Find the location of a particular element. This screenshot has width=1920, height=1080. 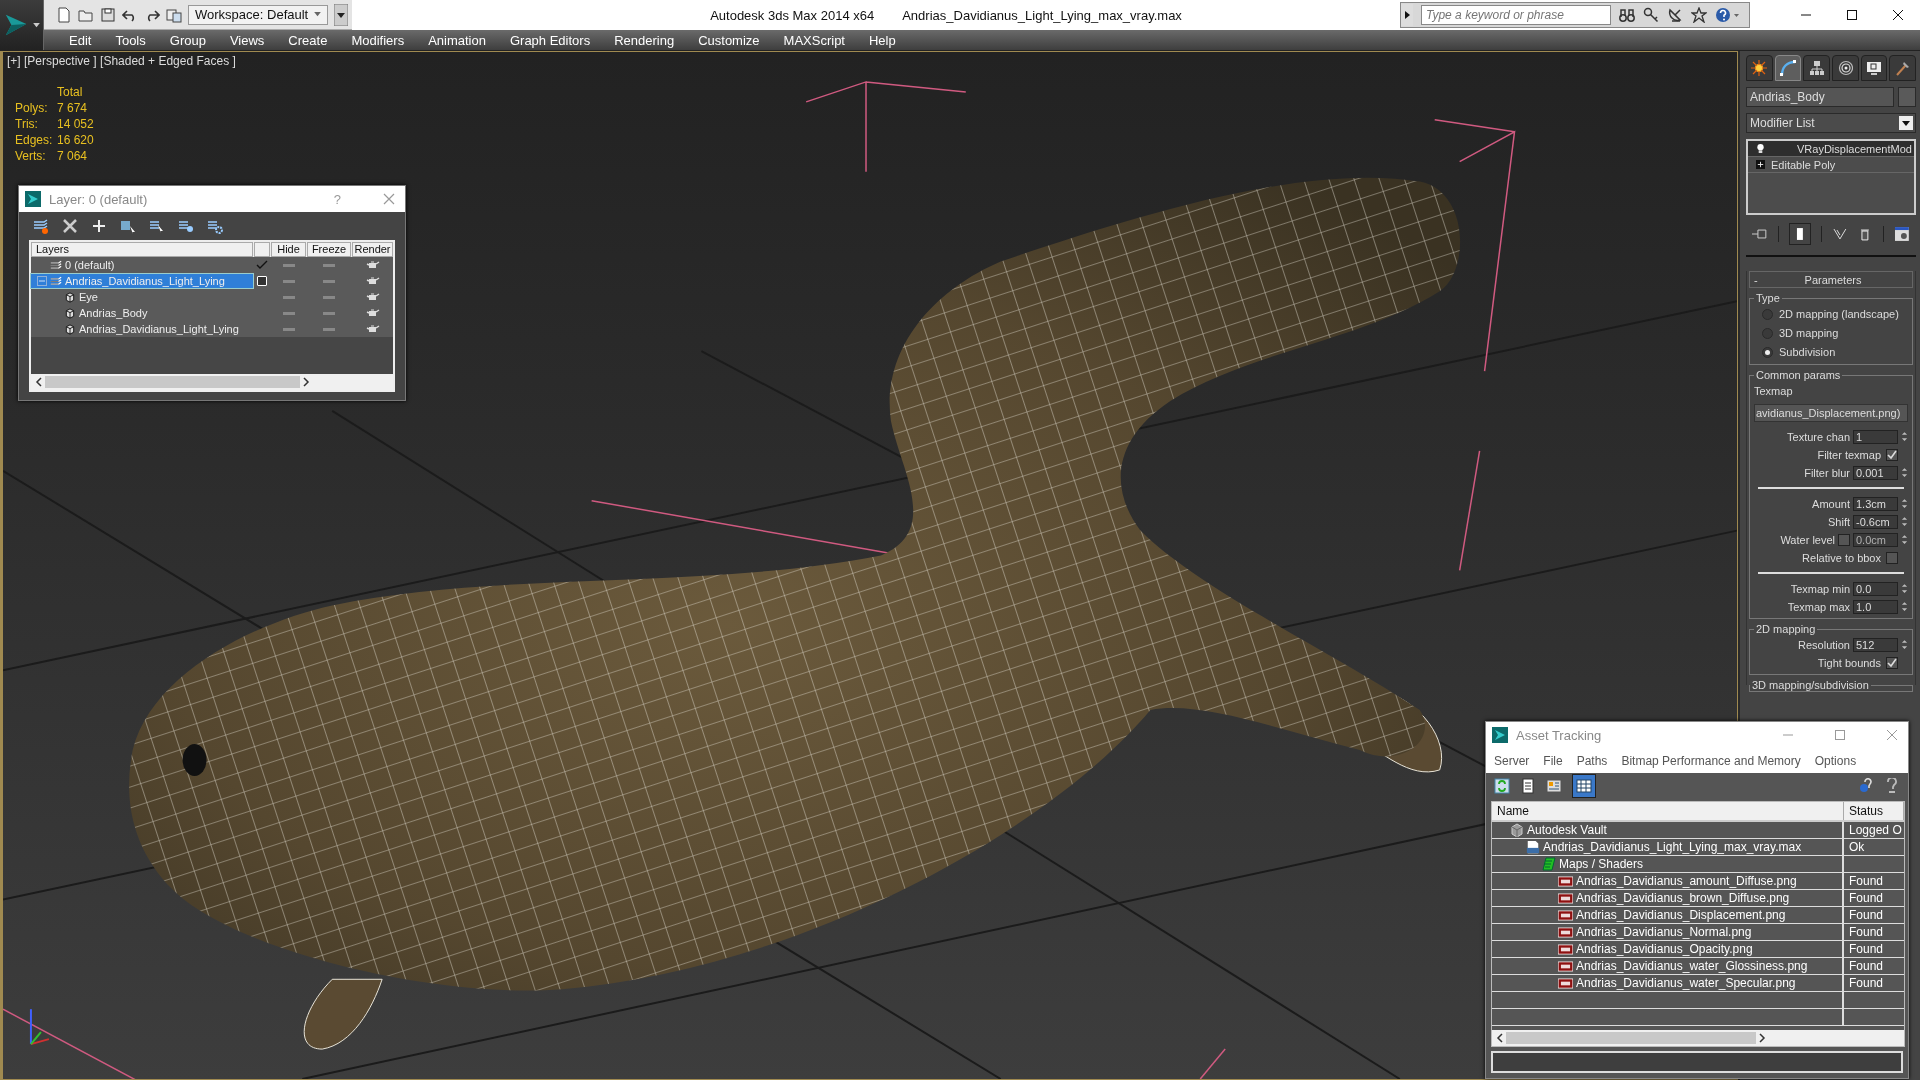

column-header: Status is located at coordinates (1874, 811).